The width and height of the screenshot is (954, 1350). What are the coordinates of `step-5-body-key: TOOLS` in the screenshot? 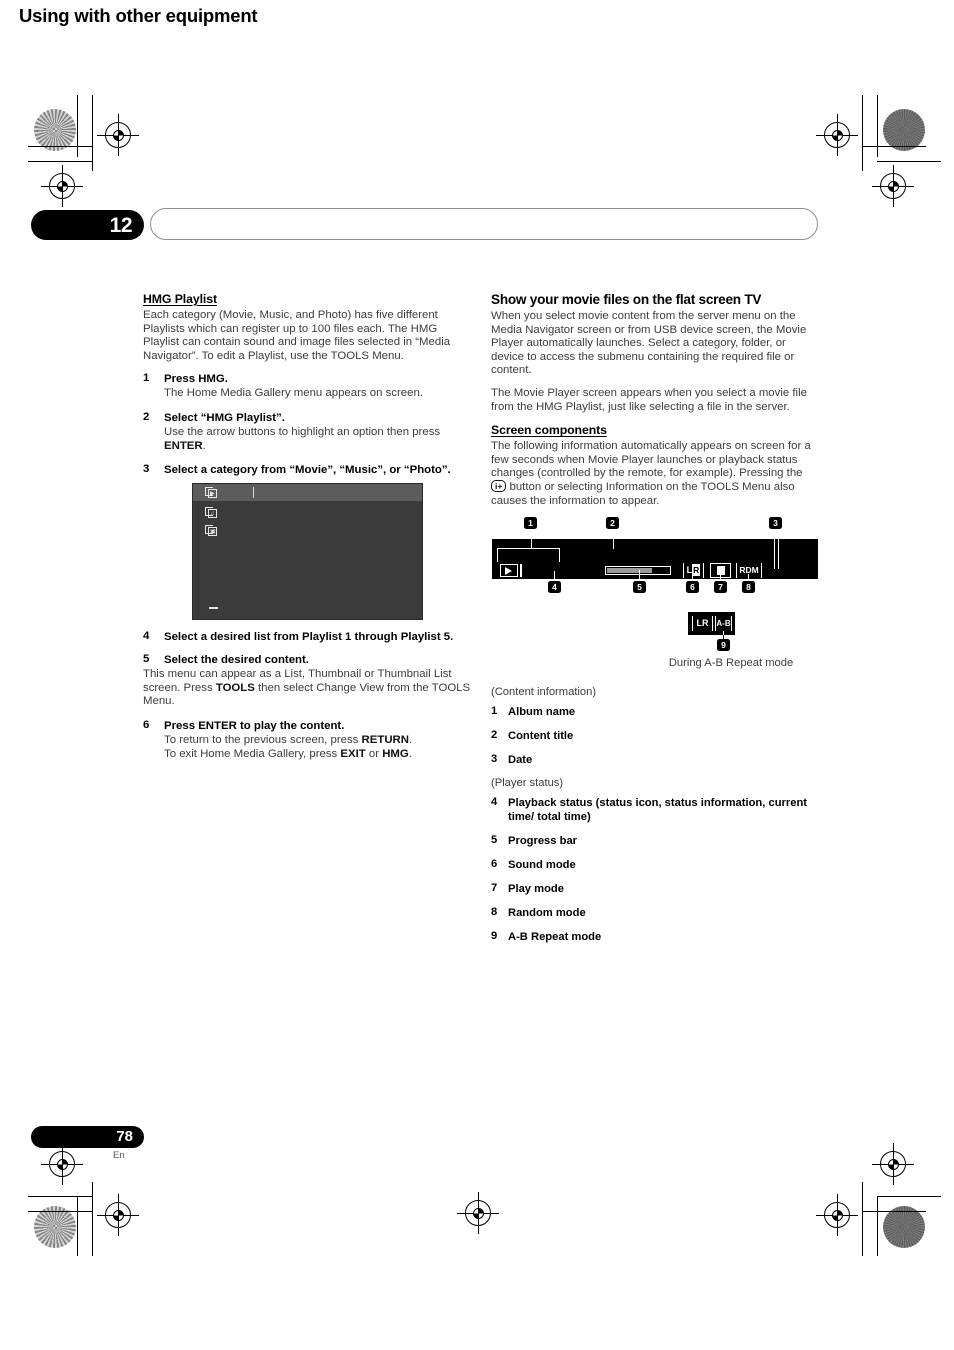 It's located at (235, 687).